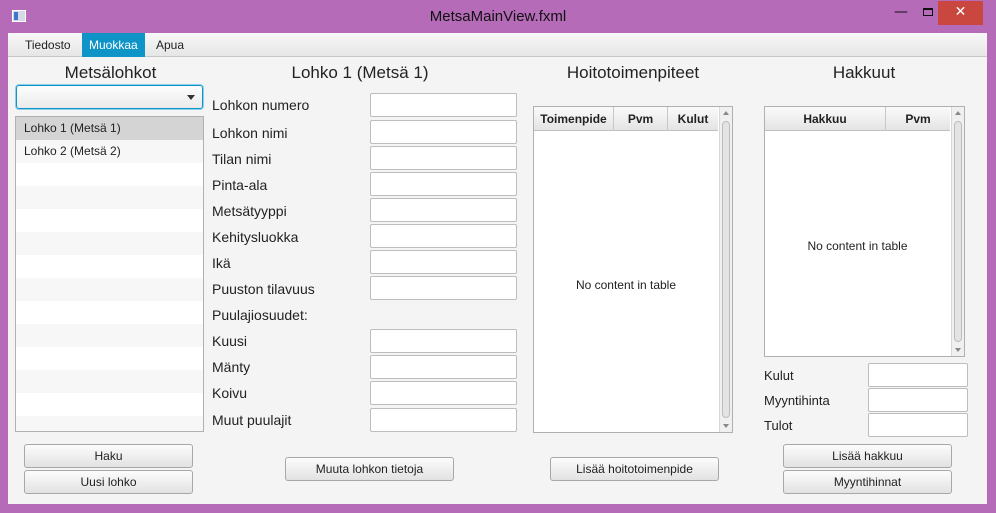 This screenshot has width=996, height=513. Describe the element at coordinates (928, 12) in the screenshot. I see `maximize-icon` at that location.